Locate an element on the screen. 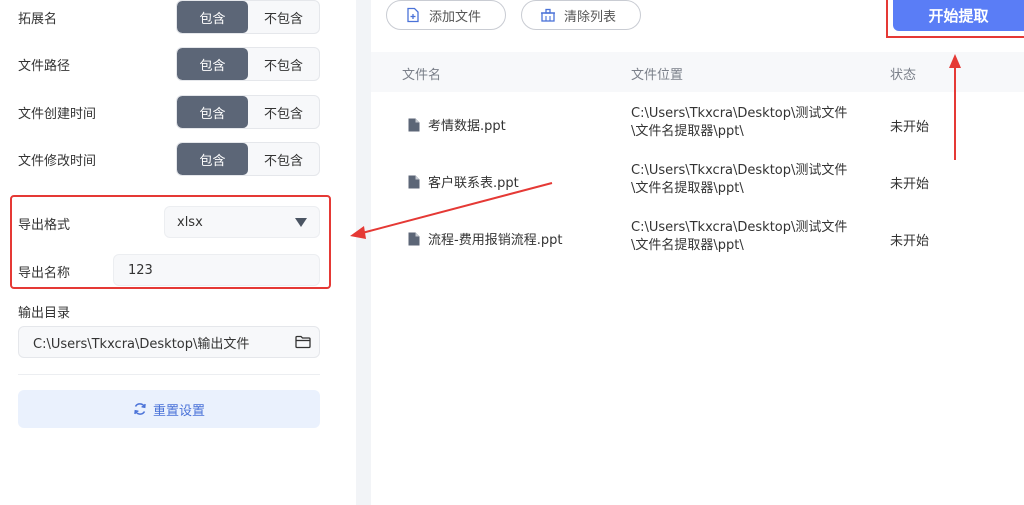 This screenshot has width=1024, height=505. file-name: 考情数据.ppt is located at coordinates (467, 126).